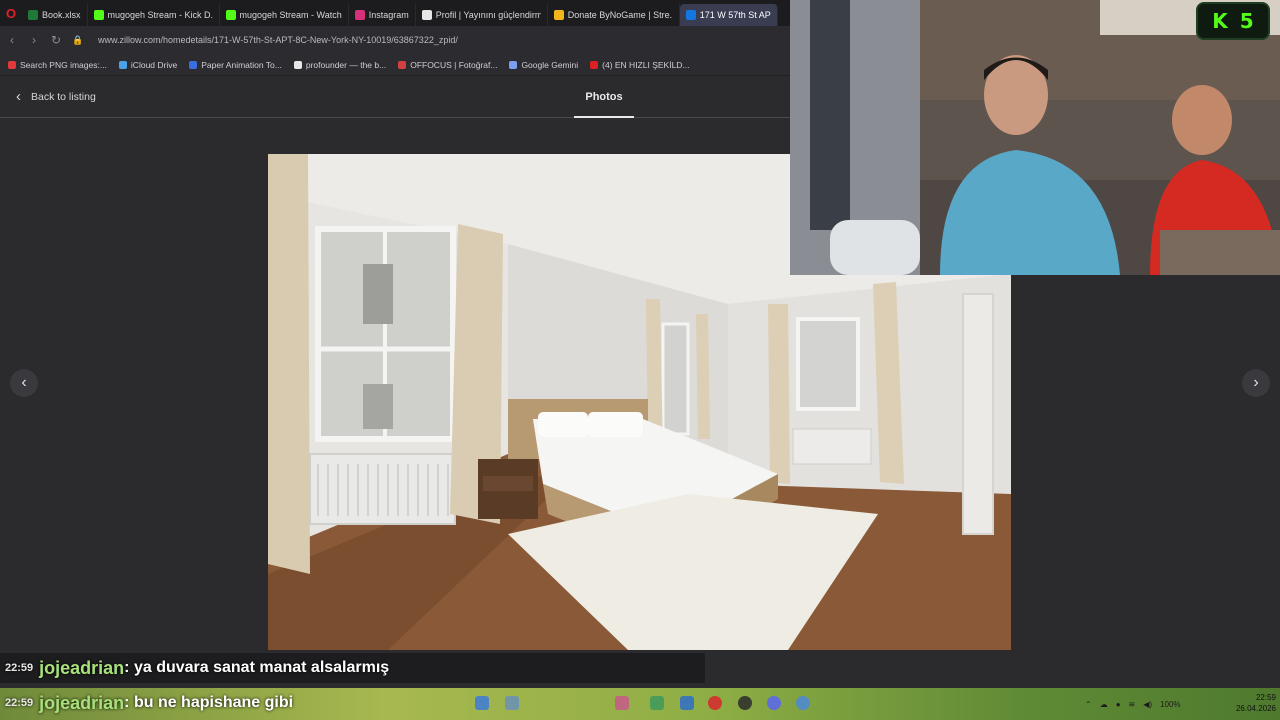 The height and width of the screenshot is (720, 1280). Describe the element at coordinates (56, 40) in the screenshot. I see `reload-icon: ↻` at that location.